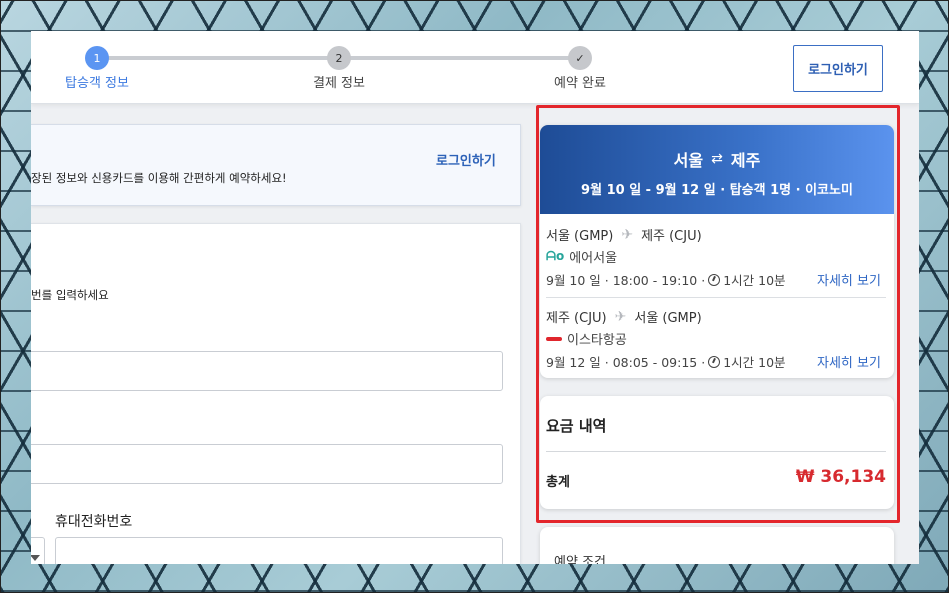 Image resolution: width=949 pixels, height=593 pixels. What do you see at coordinates (475, 67) in the screenshot?
I see `progress-header: 1 탑승객 정보 2 결제 정보 ✓ 예약 완료 로그인하기` at bounding box center [475, 67].